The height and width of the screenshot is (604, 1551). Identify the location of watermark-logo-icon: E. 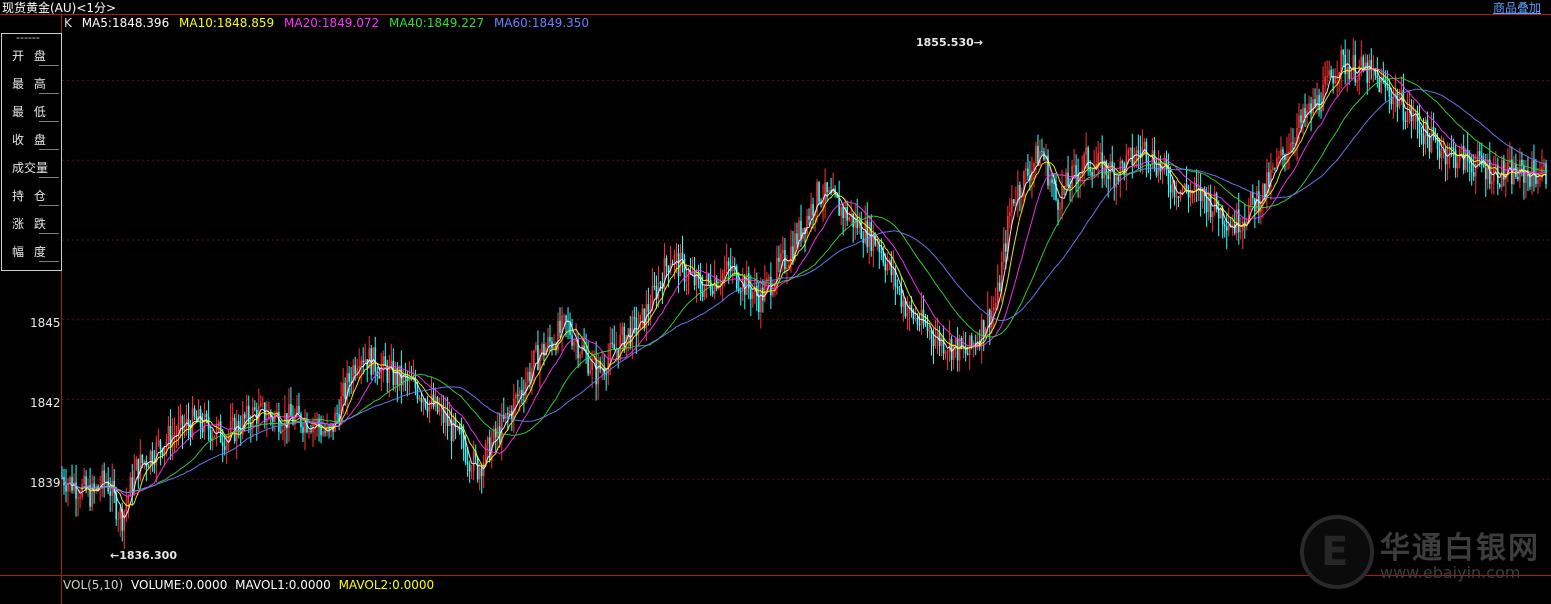
(1337, 552).